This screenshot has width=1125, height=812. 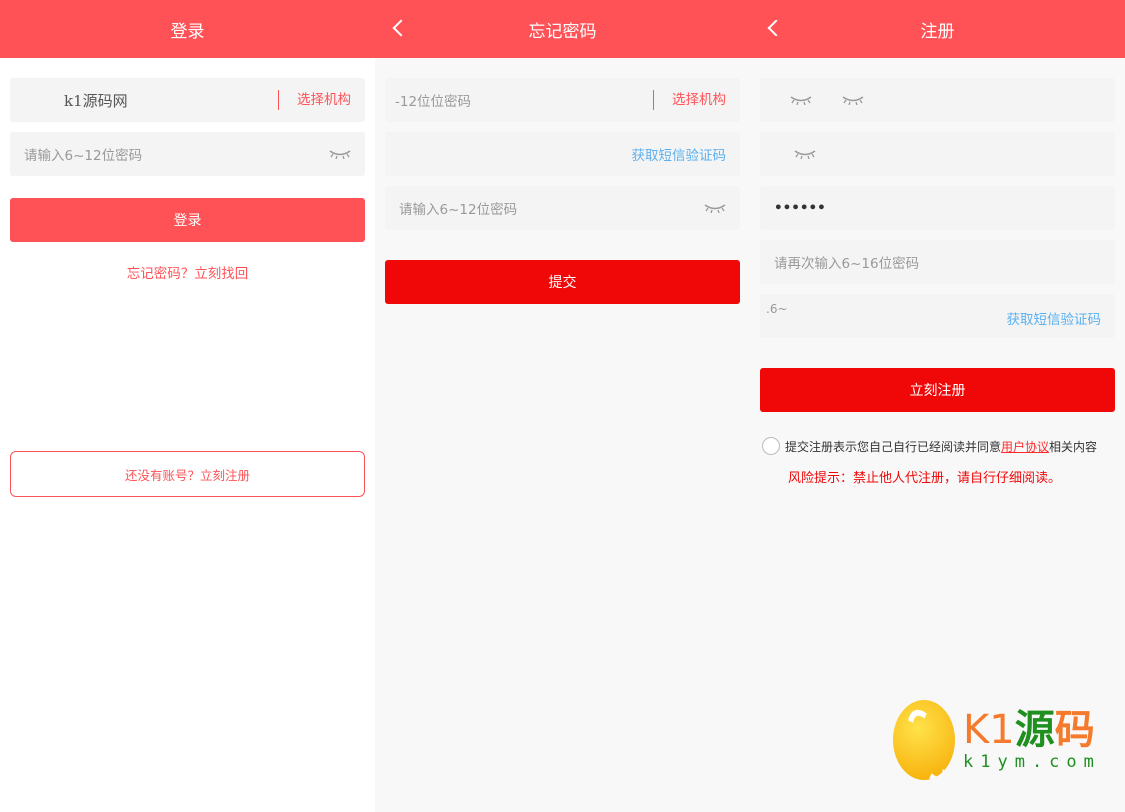 What do you see at coordinates (1032, 762) in the screenshot?
I see `logo-domain: k1ym.com` at bounding box center [1032, 762].